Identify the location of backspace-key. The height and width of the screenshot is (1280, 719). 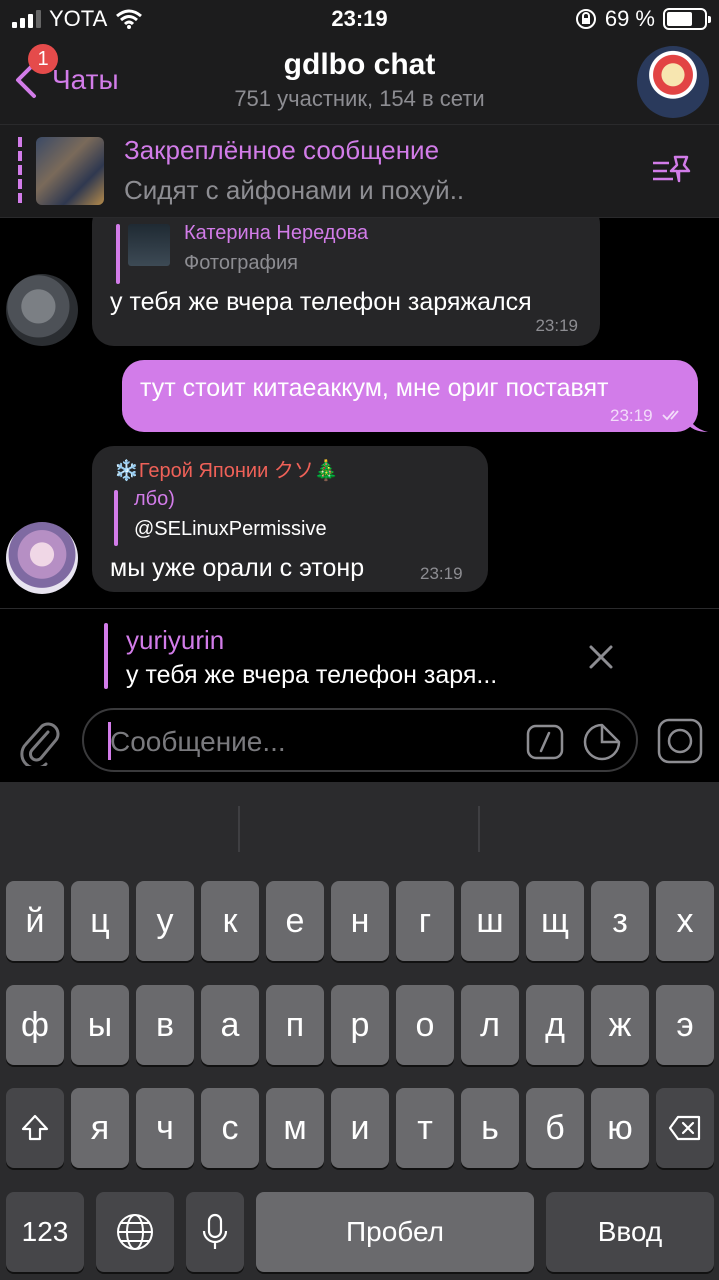
(685, 1128).